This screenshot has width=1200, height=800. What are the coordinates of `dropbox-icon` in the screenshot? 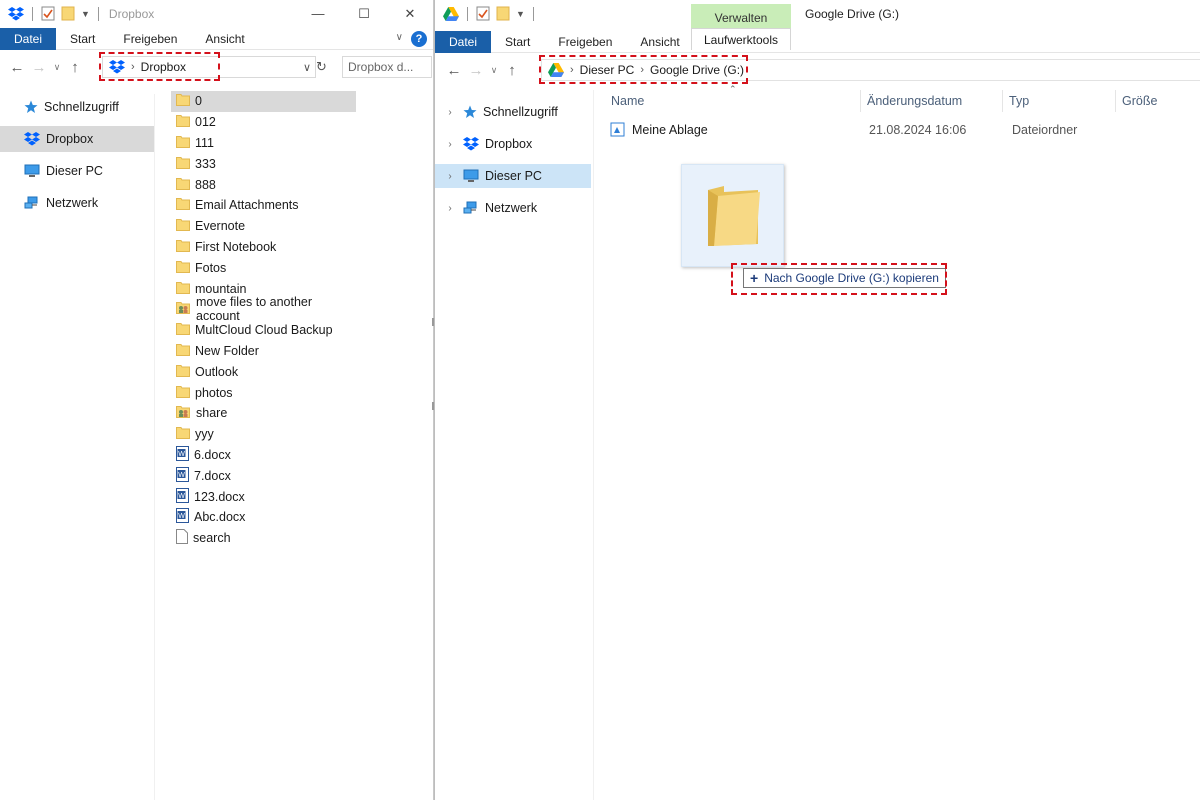 It's located at (471, 144).